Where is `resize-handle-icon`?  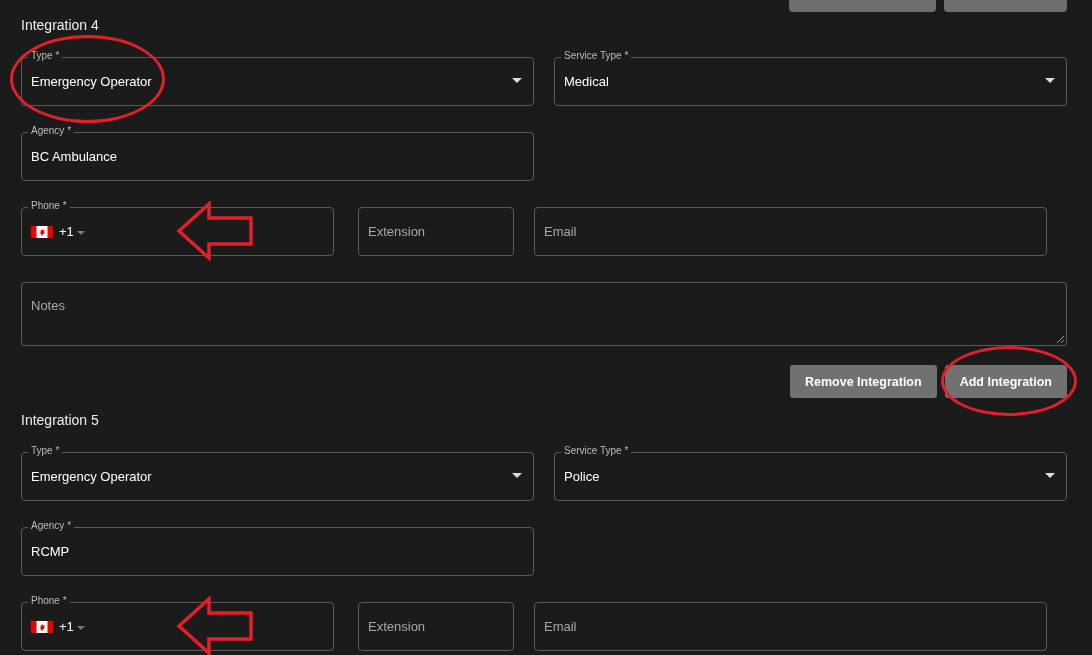
resize-handle-icon is located at coordinates (1060, 339).